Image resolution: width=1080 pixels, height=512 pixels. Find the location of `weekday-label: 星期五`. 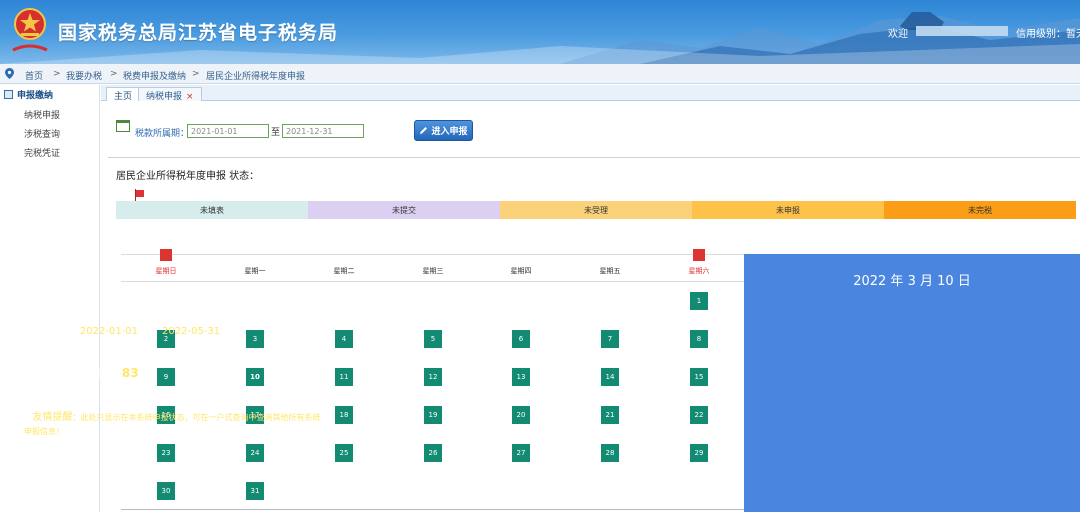

weekday-label: 星期五 is located at coordinates (610, 271).